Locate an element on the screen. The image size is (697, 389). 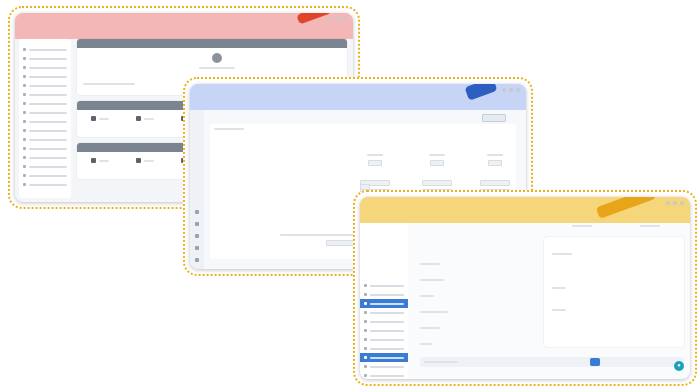
menu-icon is located at coordinates (24, 49).